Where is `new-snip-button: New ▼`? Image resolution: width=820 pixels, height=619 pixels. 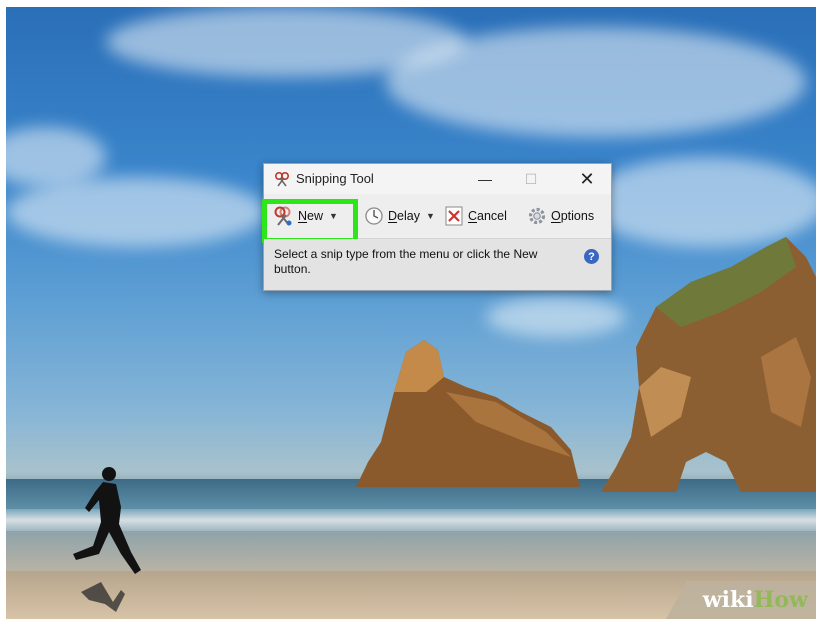
new-snip-button: New ▼ is located at coordinates (310, 221).